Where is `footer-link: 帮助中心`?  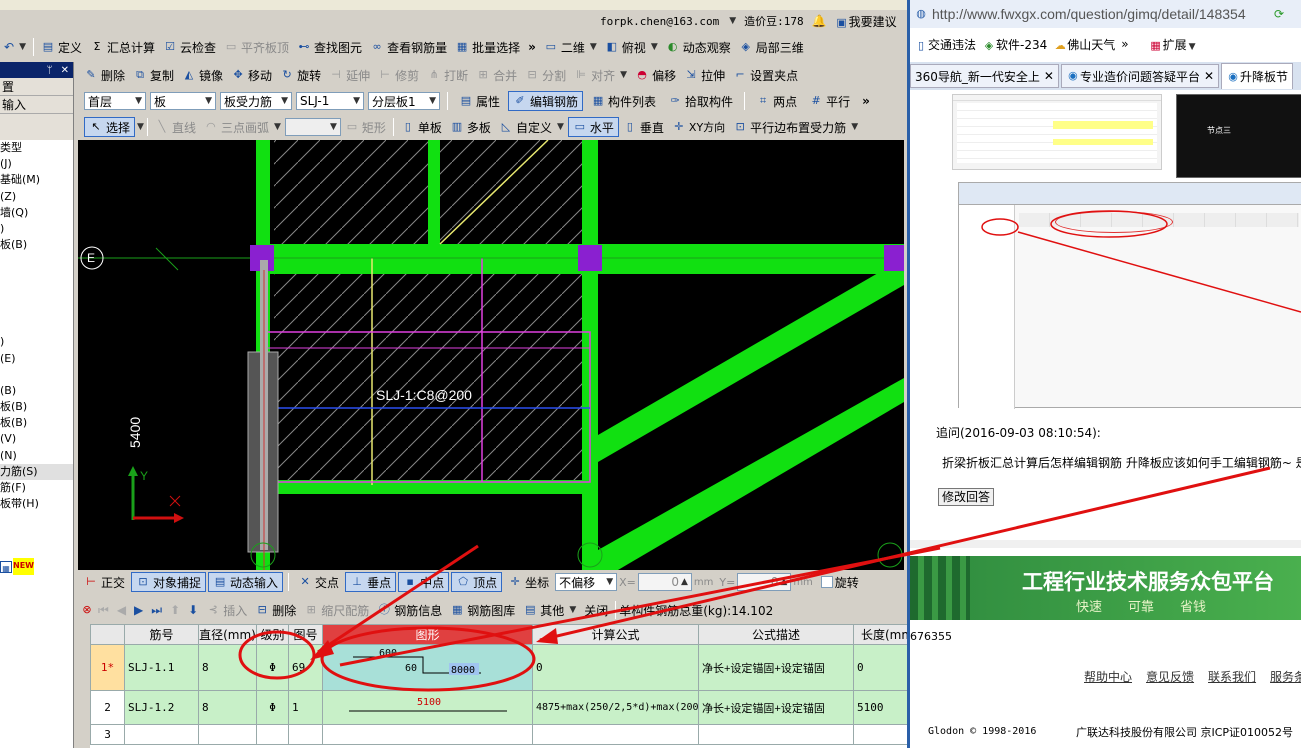 footer-link: 帮助中心 is located at coordinates (1108, 676).